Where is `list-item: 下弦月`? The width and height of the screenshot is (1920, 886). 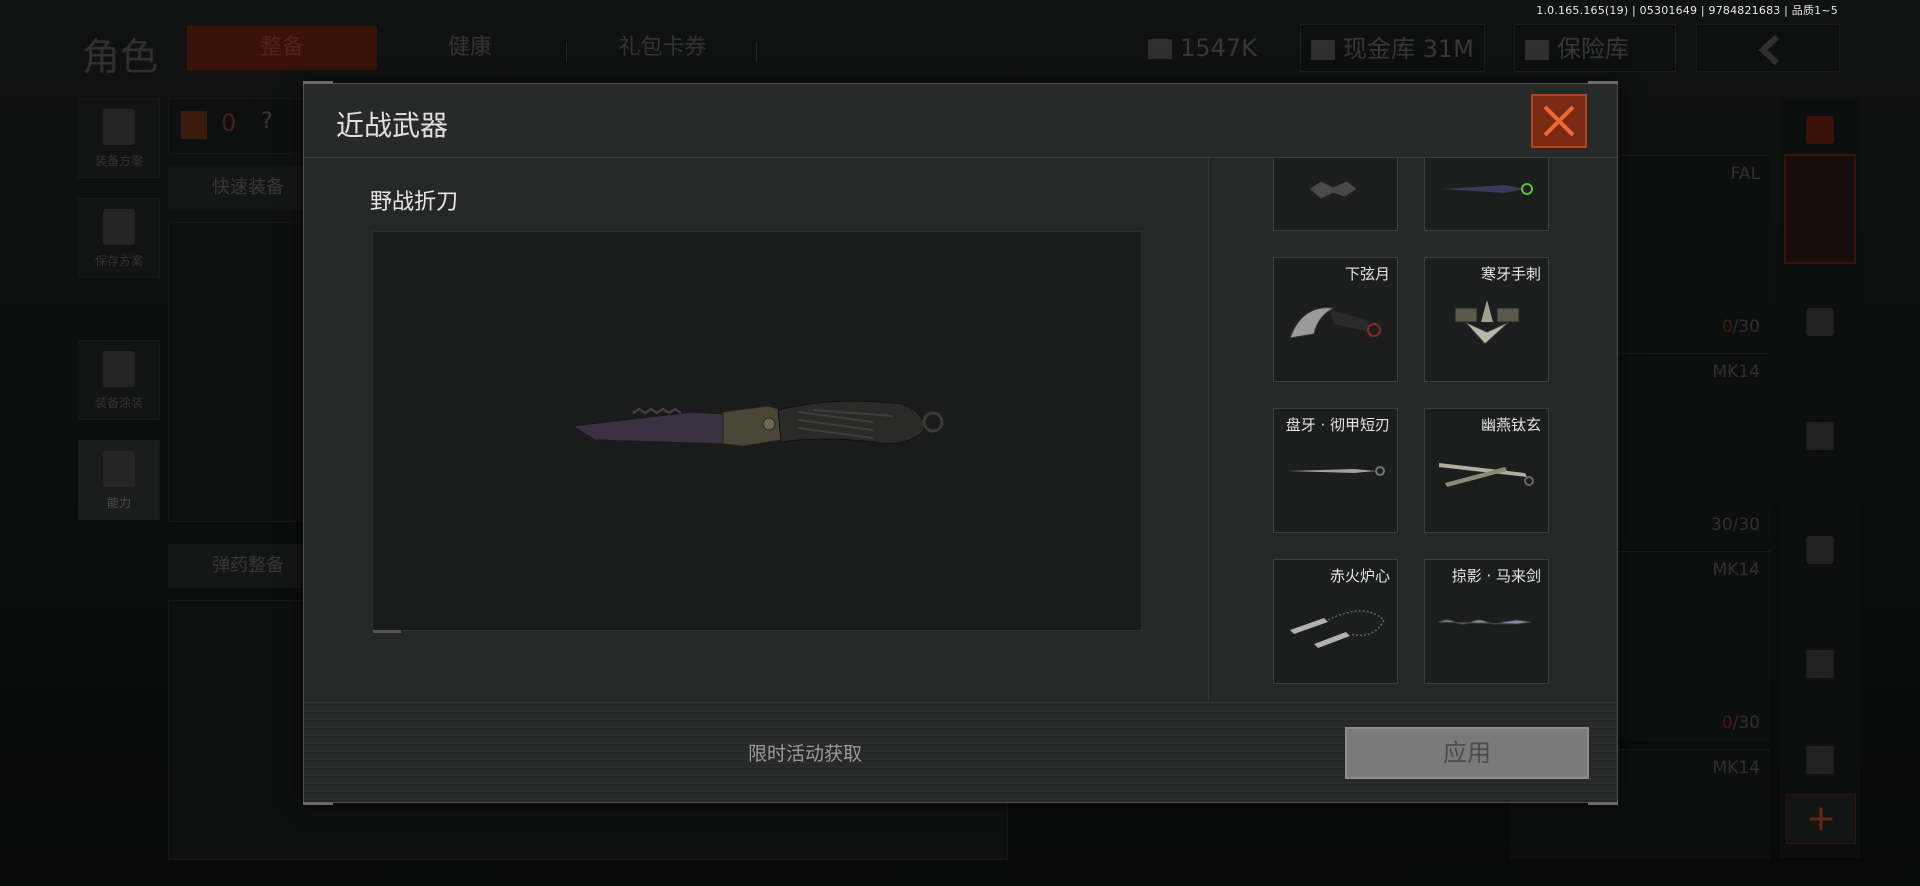
list-item: 下弦月 is located at coordinates (1335, 319).